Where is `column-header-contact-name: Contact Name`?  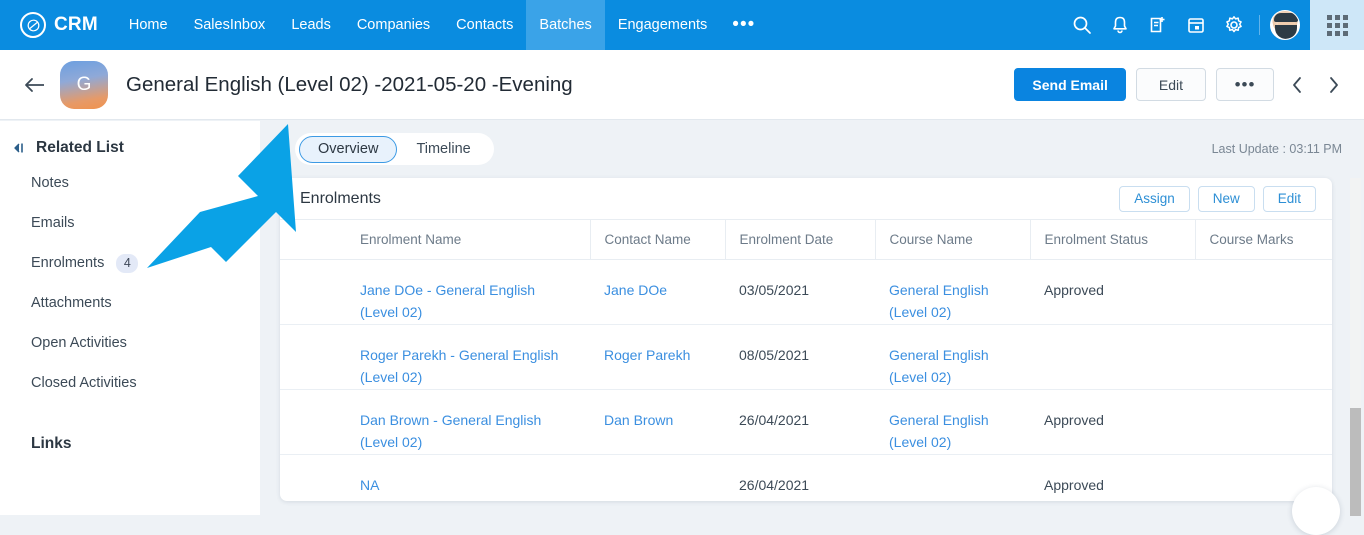 column-header-contact-name: Contact Name is located at coordinates (657, 240).